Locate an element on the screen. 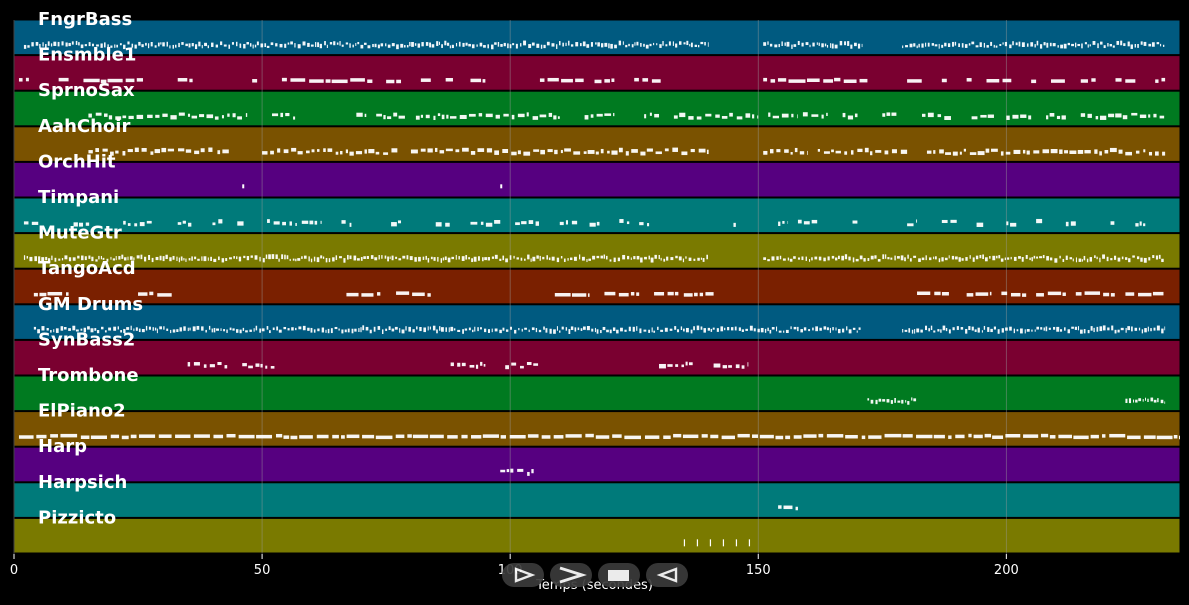 The height and width of the screenshot is (605, 1189). forward-button is located at coordinates (571, 575).